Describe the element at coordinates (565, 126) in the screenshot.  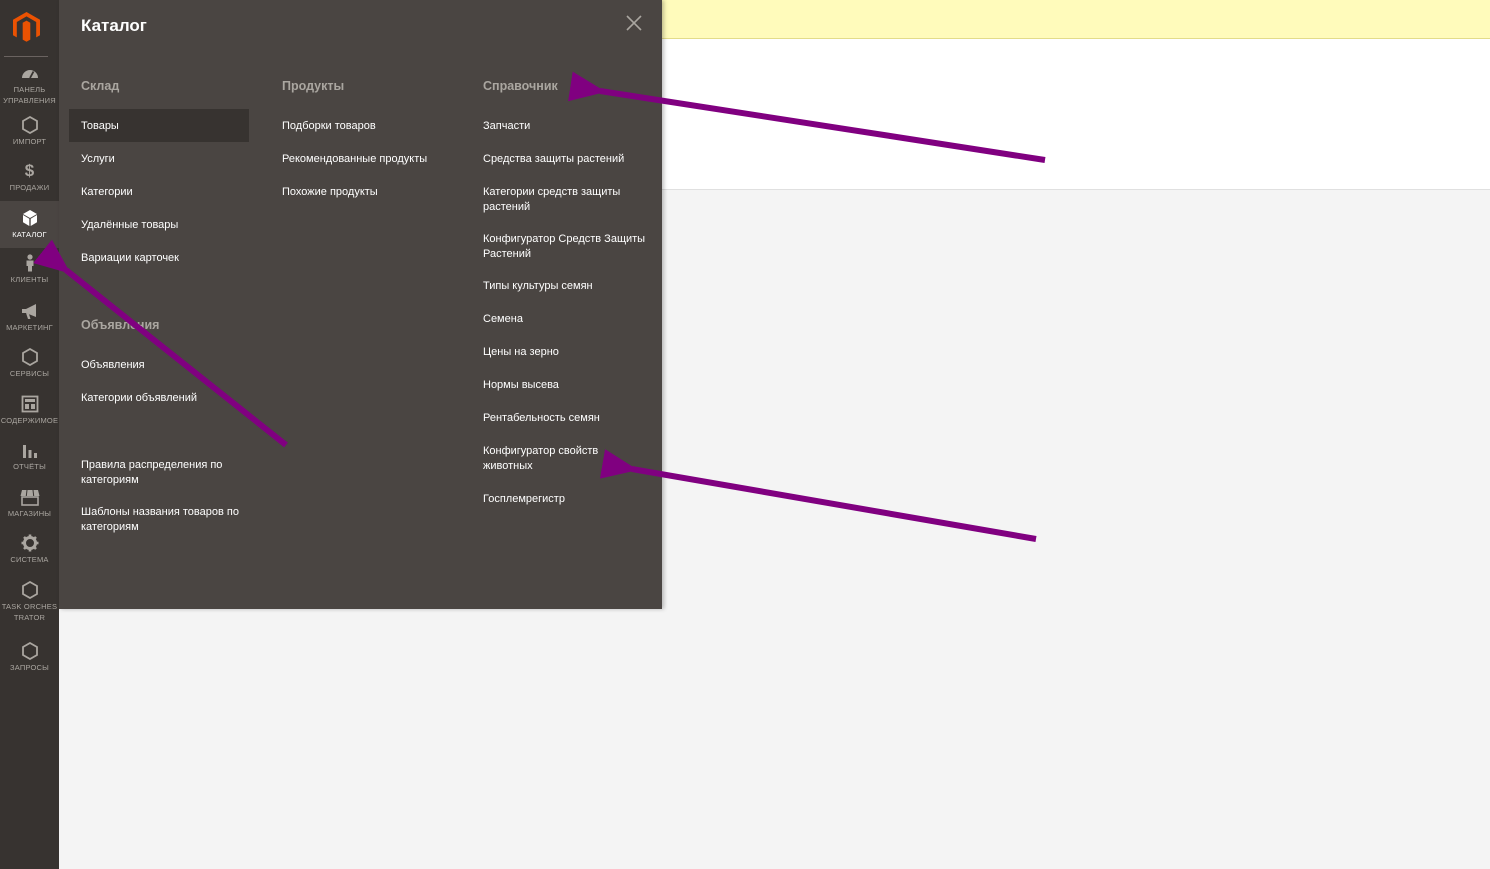
I see `menu-link-spare-parts: Запчасти` at that location.